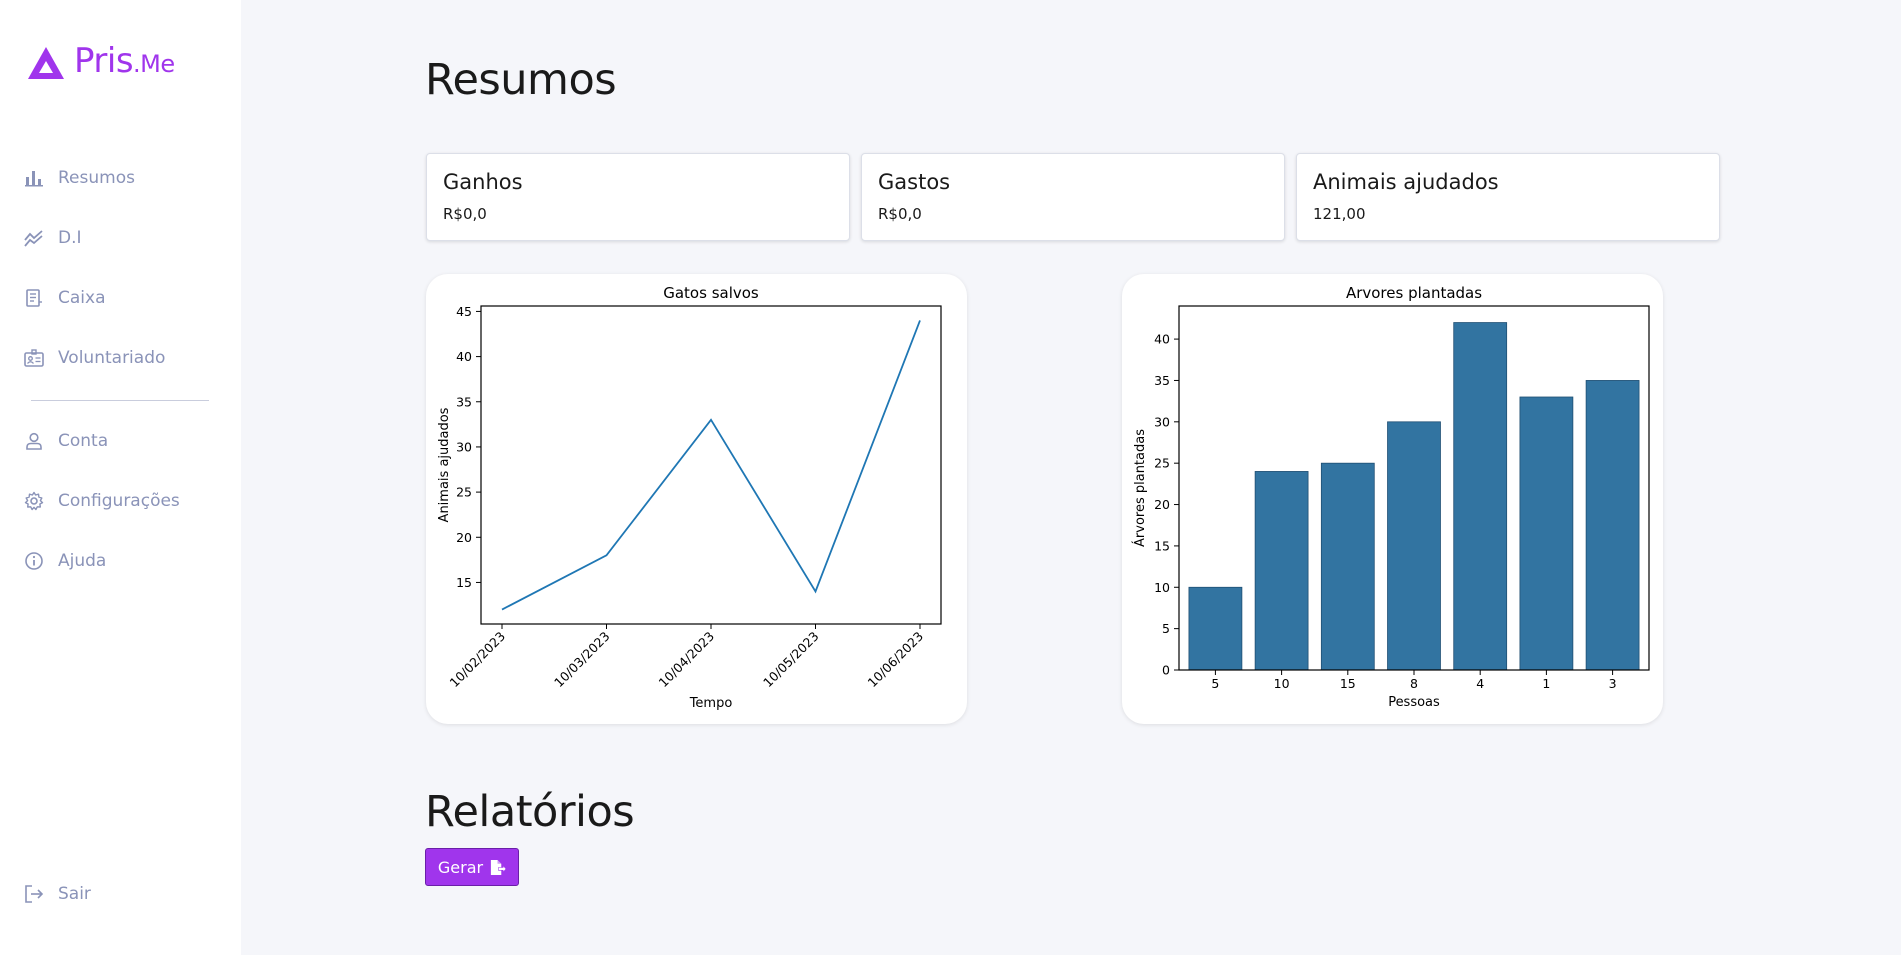 The width and height of the screenshot is (1901, 955). What do you see at coordinates (124, 61) in the screenshot?
I see `logo-text: Pris.Me` at bounding box center [124, 61].